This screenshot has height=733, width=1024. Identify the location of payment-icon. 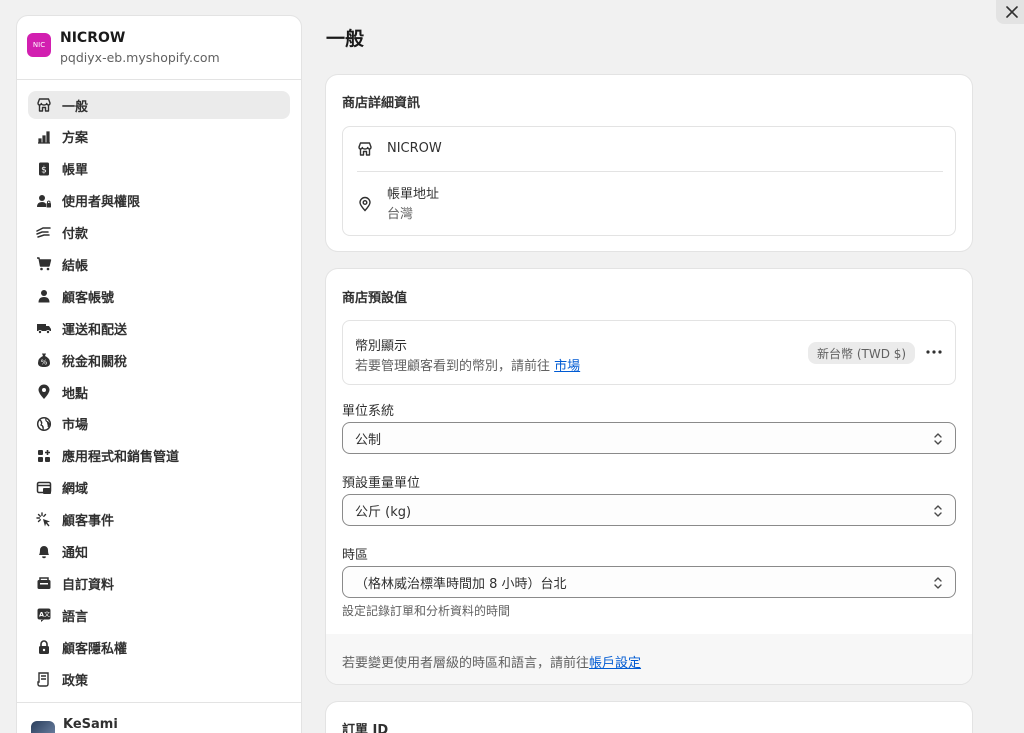
(44, 233).